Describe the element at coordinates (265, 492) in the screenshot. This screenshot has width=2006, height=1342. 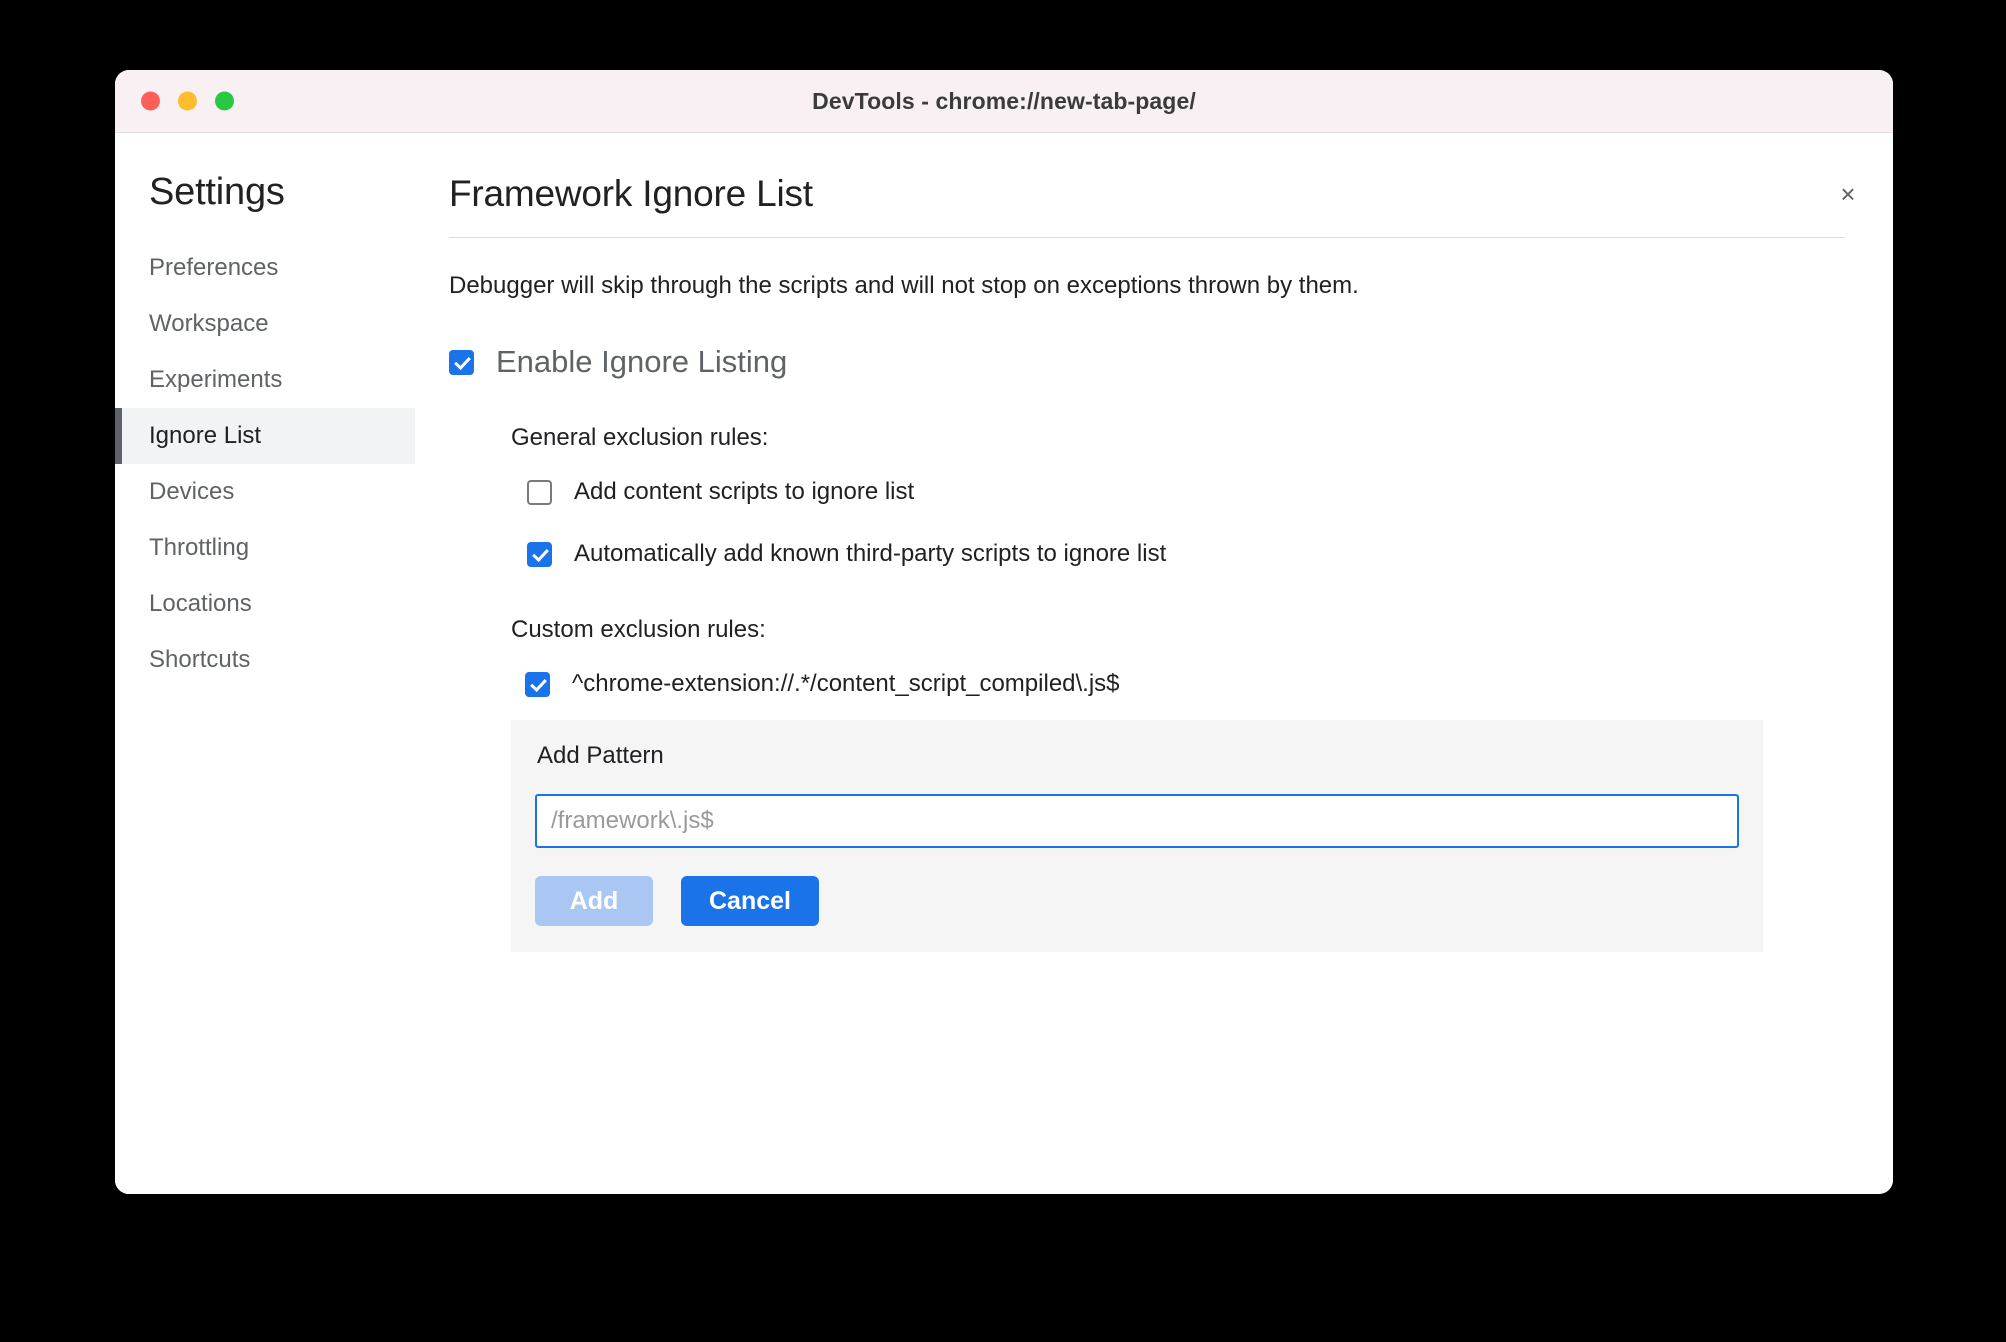
I see `sidebar-item-devices: Devices` at that location.